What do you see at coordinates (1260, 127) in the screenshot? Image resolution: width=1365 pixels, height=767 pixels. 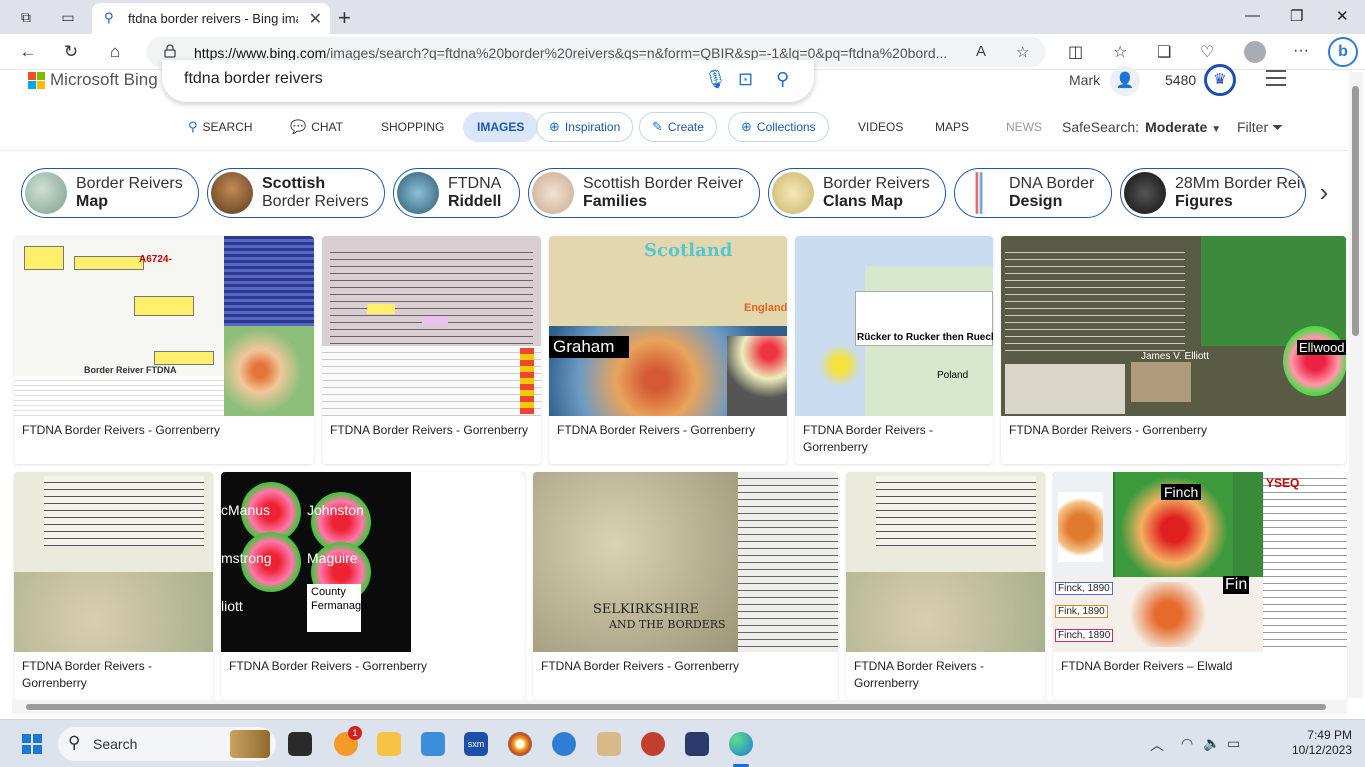 I see `filter-button: Filter ⏷` at bounding box center [1260, 127].